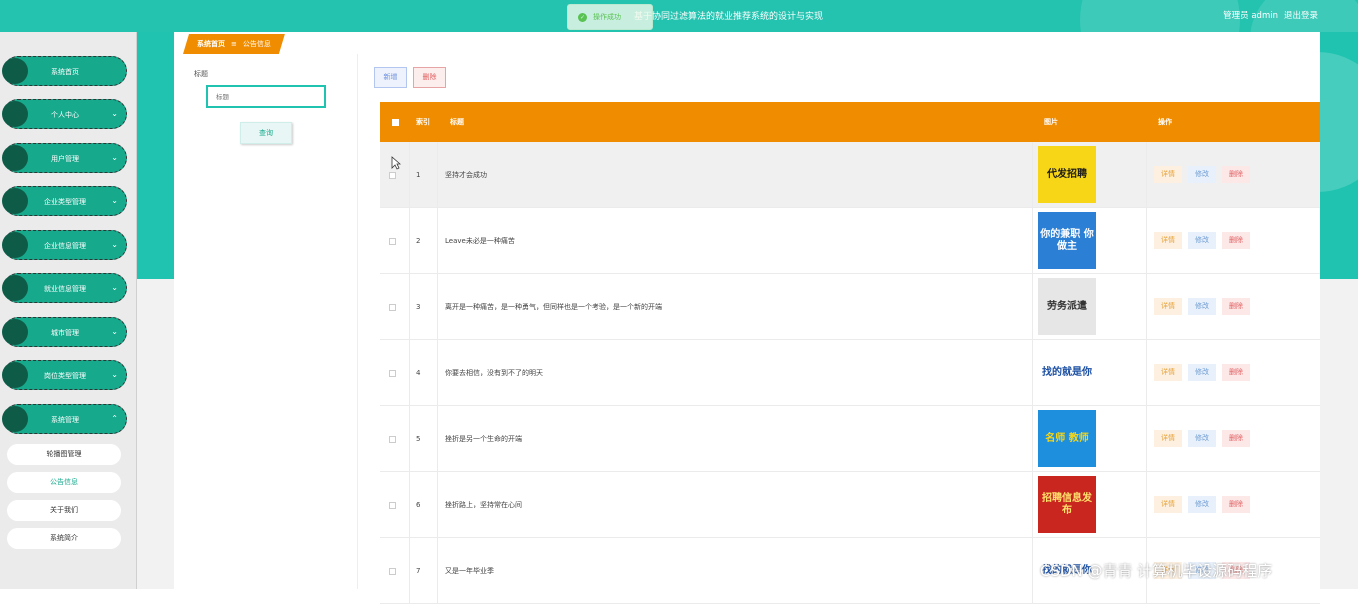 The width and height of the screenshot is (1358, 604). I want to click on table-row: 5 挫折是另一个生命的开端 名师 教师 详情 修改 删除, so click(850, 439).